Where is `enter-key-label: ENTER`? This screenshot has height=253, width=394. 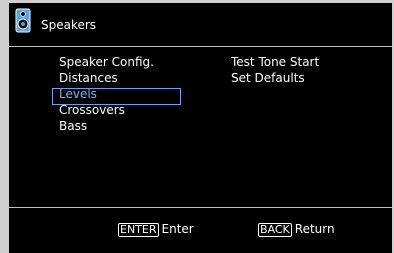
enter-key-label: ENTER is located at coordinates (138, 230).